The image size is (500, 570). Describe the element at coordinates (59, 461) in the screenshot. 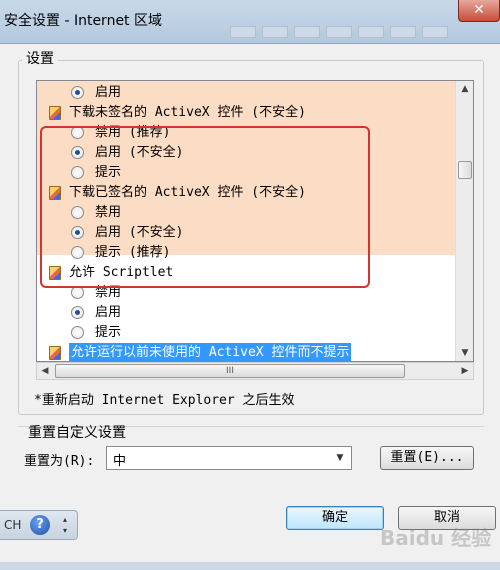

I see `reset-to-label: 重置为(R):` at that location.